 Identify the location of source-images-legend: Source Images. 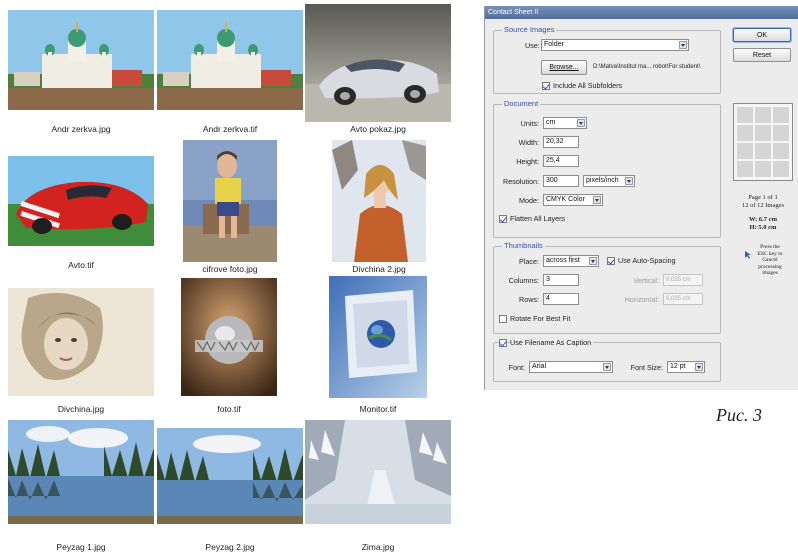
(529, 30).